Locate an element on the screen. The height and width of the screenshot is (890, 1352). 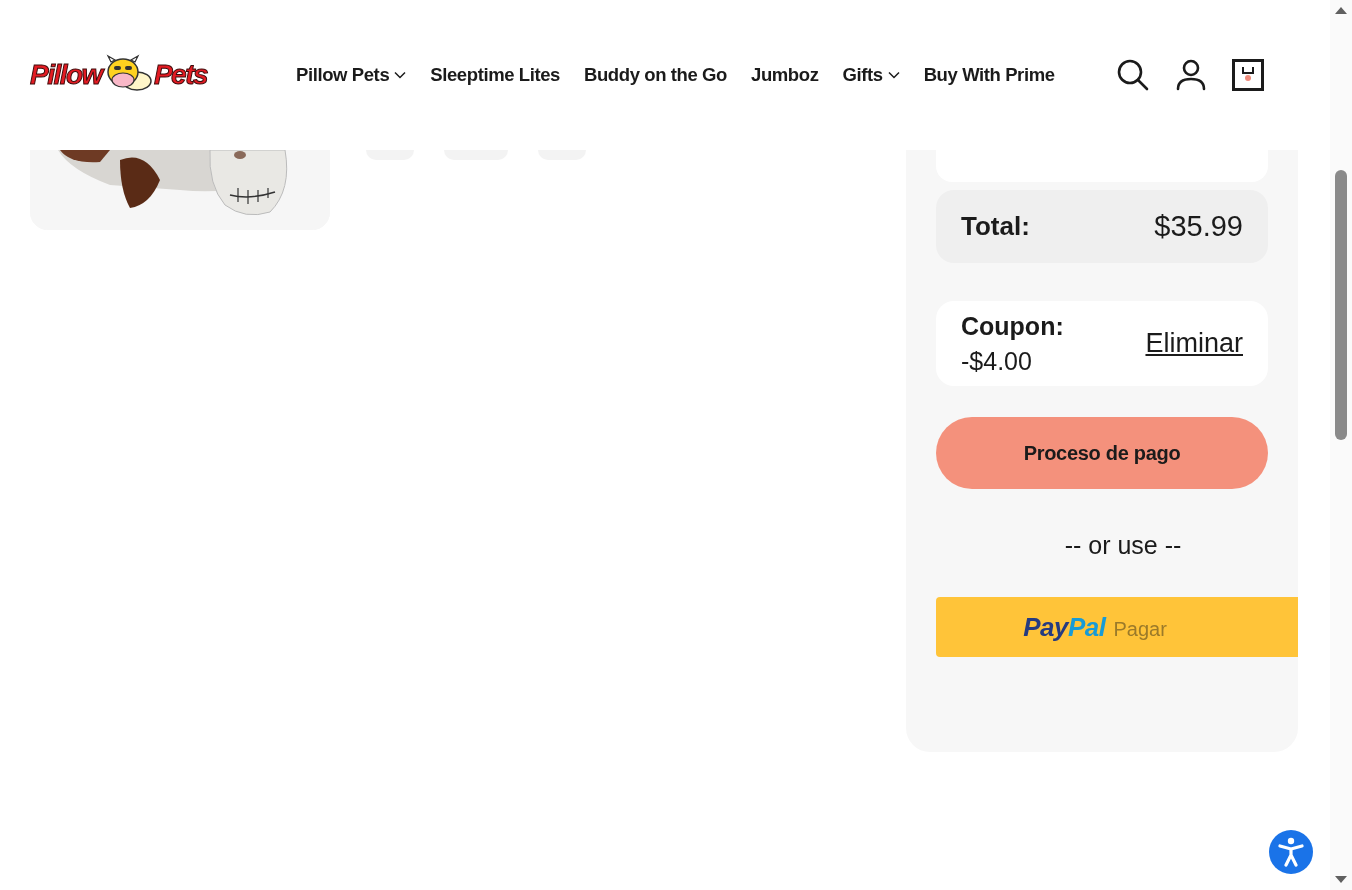
remove-link: Eliminar is located at coordinates (1194, 343).